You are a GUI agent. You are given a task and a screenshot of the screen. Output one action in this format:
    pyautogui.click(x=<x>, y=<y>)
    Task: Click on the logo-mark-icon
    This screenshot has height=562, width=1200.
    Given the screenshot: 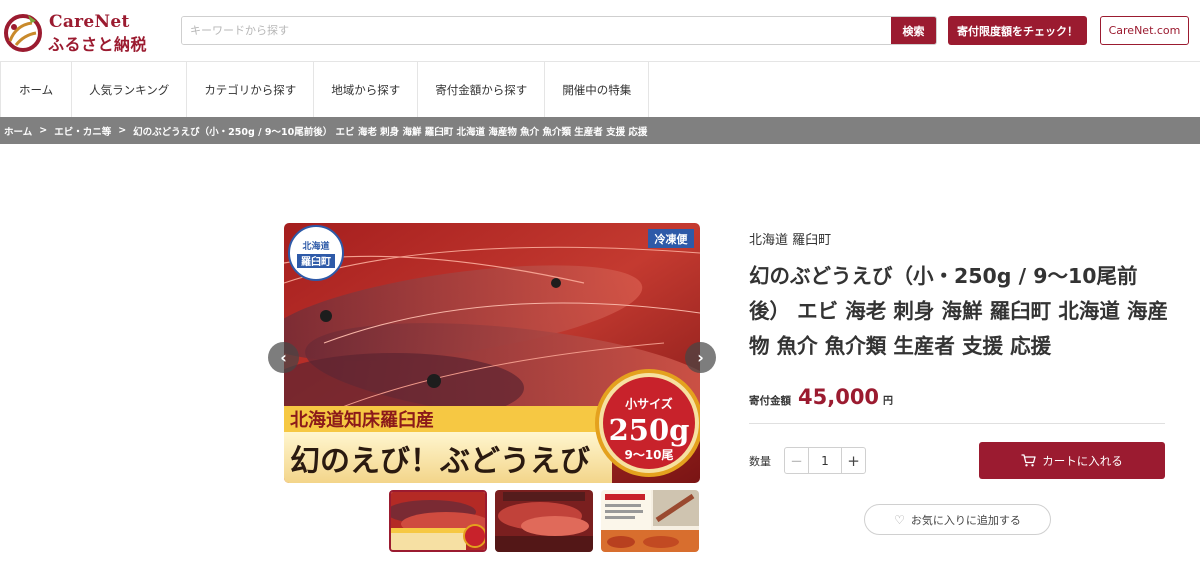 What is the action you would take?
    pyautogui.click(x=23, y=33)
    